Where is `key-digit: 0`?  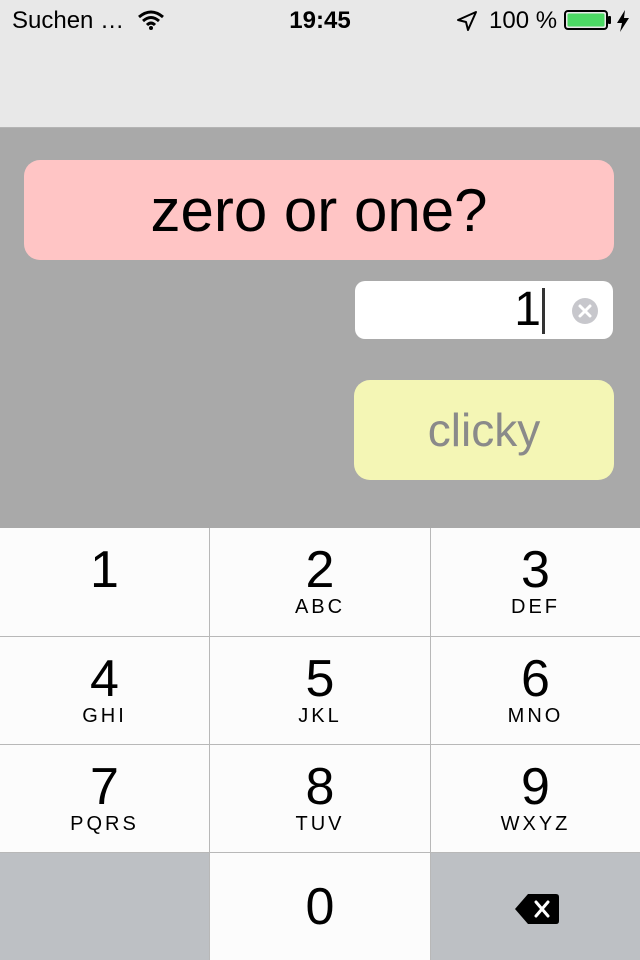
key-digit: 0 is located at coordinates (320, 907).